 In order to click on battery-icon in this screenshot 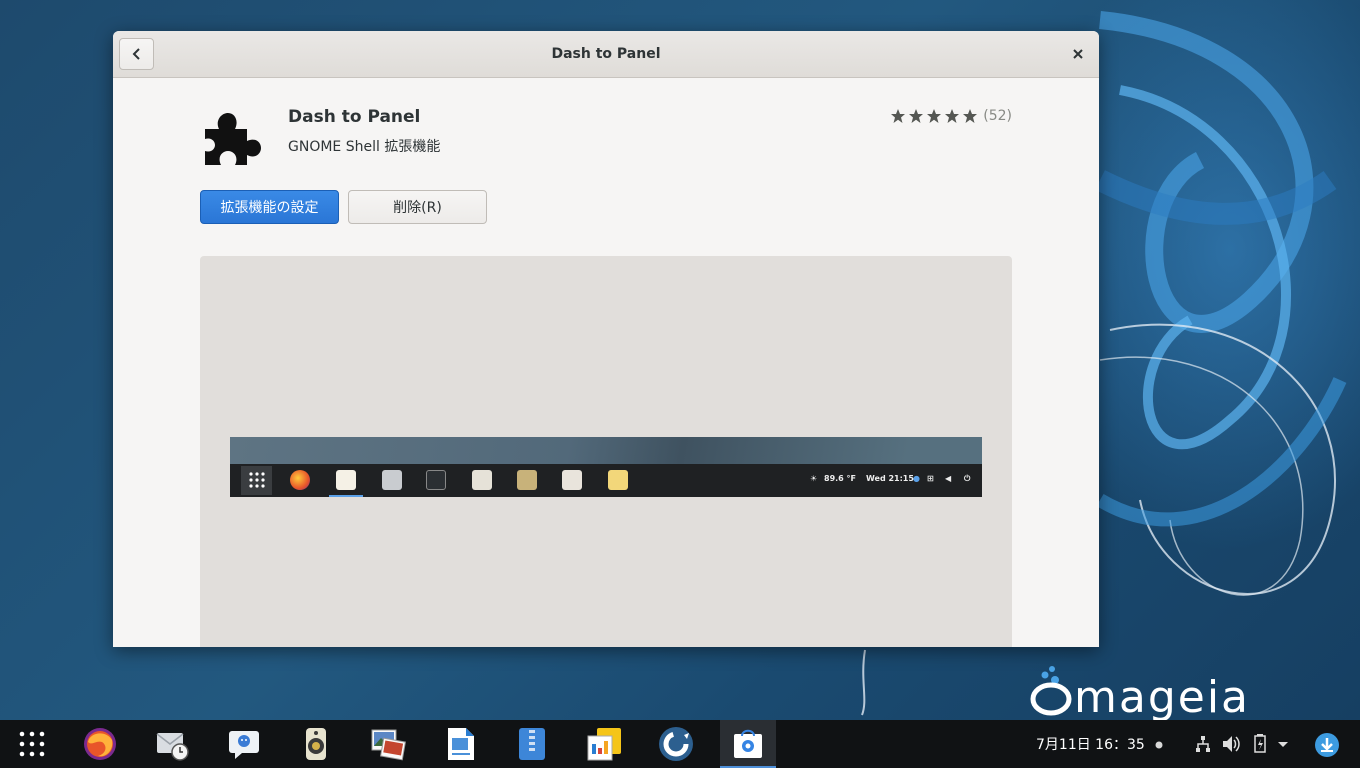, I will do `click(1260, 744)`.